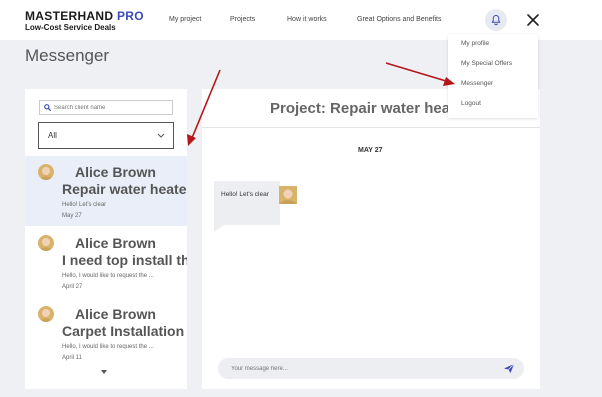 The width and height of the screenshot is (602, 397). I want to click on message-bubble, so click(247, 203).